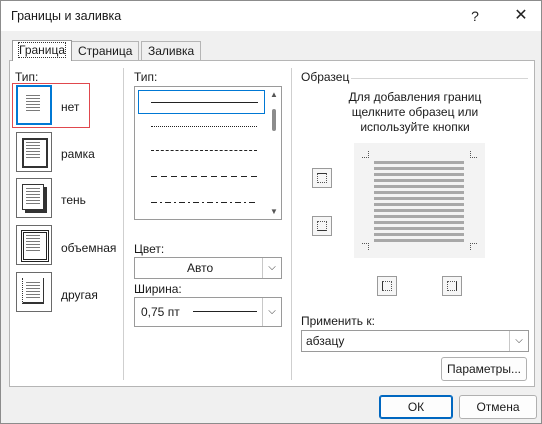 The image size is (542, 424). Describe the element at coordinates (27, 77) in the screenshot. I see `setting-label: Тип:` at that location.